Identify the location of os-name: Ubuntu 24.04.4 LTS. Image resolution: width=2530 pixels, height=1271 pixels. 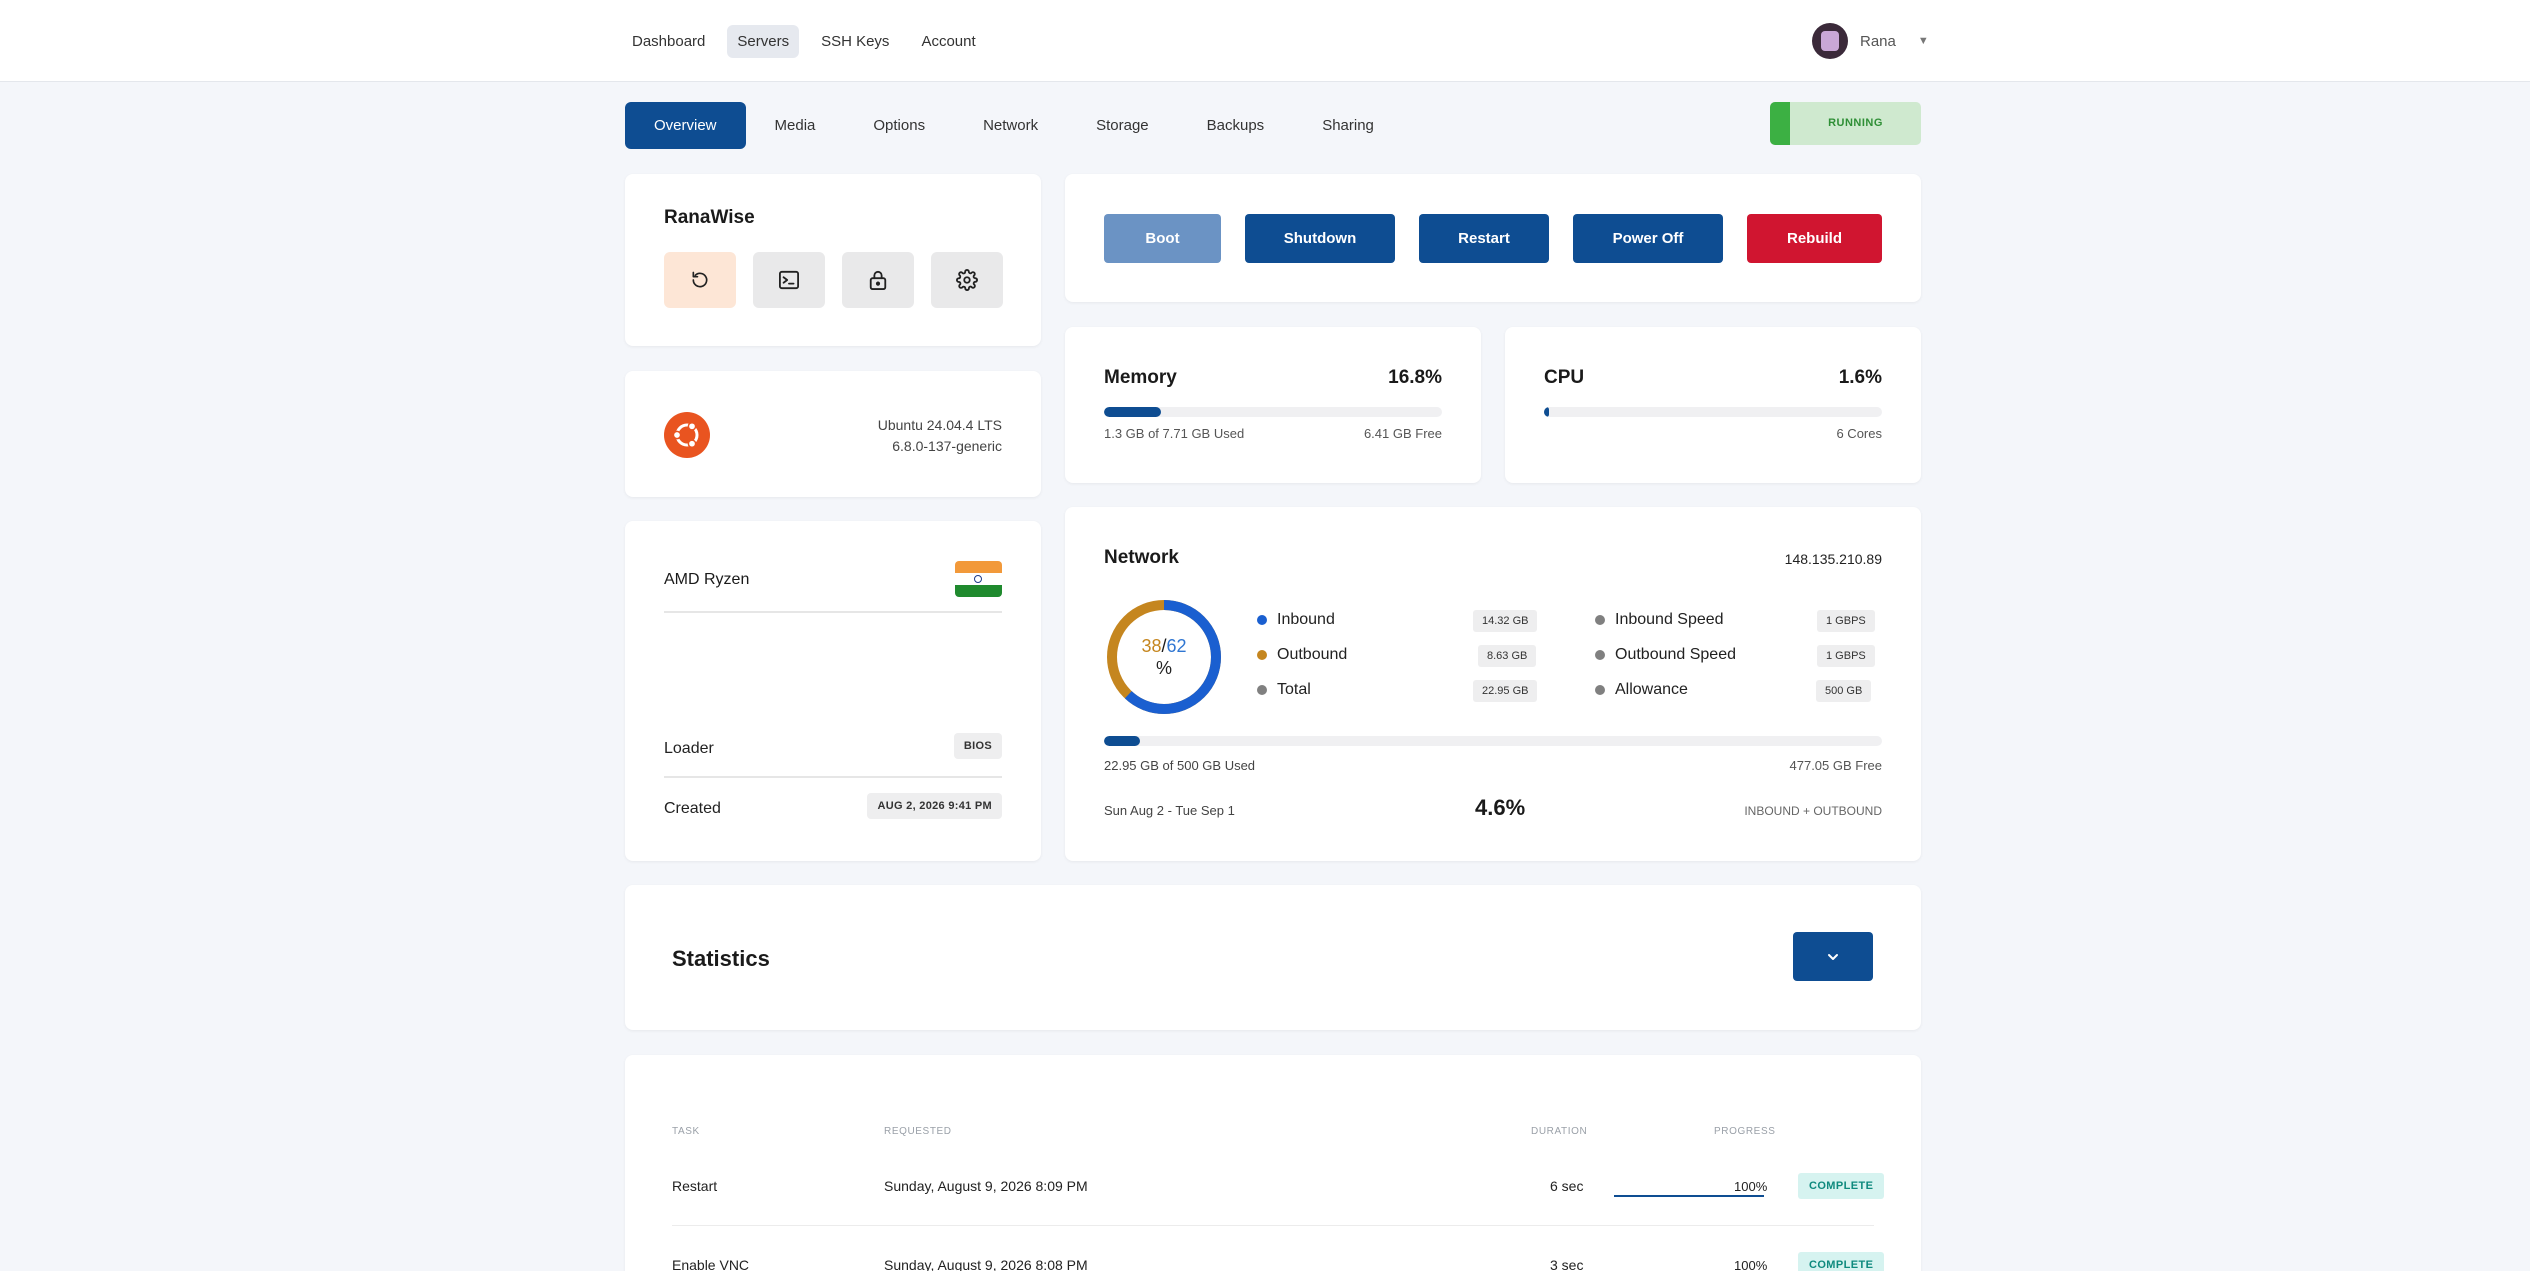
(939, 425).